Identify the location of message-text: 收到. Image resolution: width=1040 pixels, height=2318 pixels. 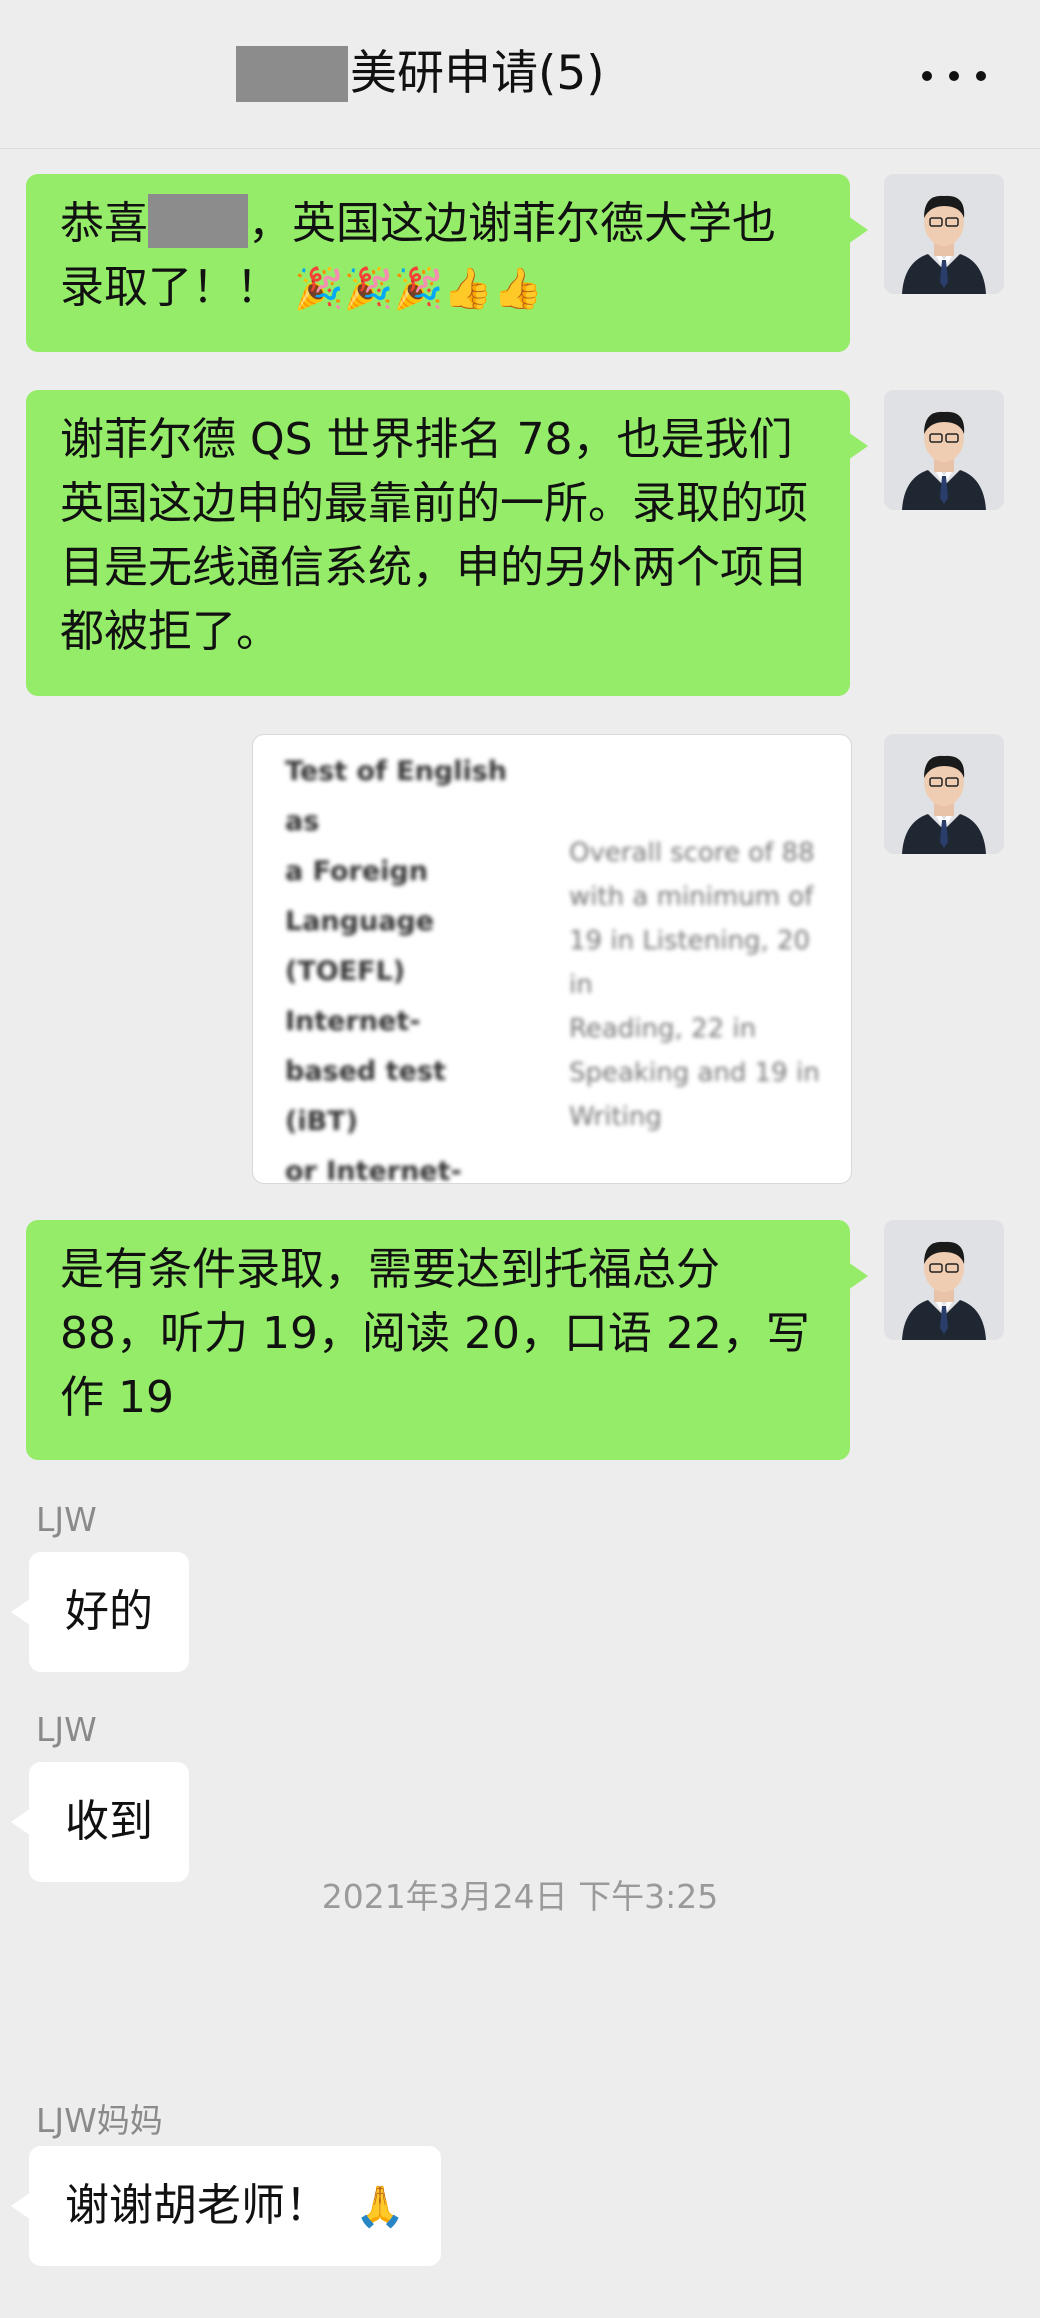
(109, 1821).